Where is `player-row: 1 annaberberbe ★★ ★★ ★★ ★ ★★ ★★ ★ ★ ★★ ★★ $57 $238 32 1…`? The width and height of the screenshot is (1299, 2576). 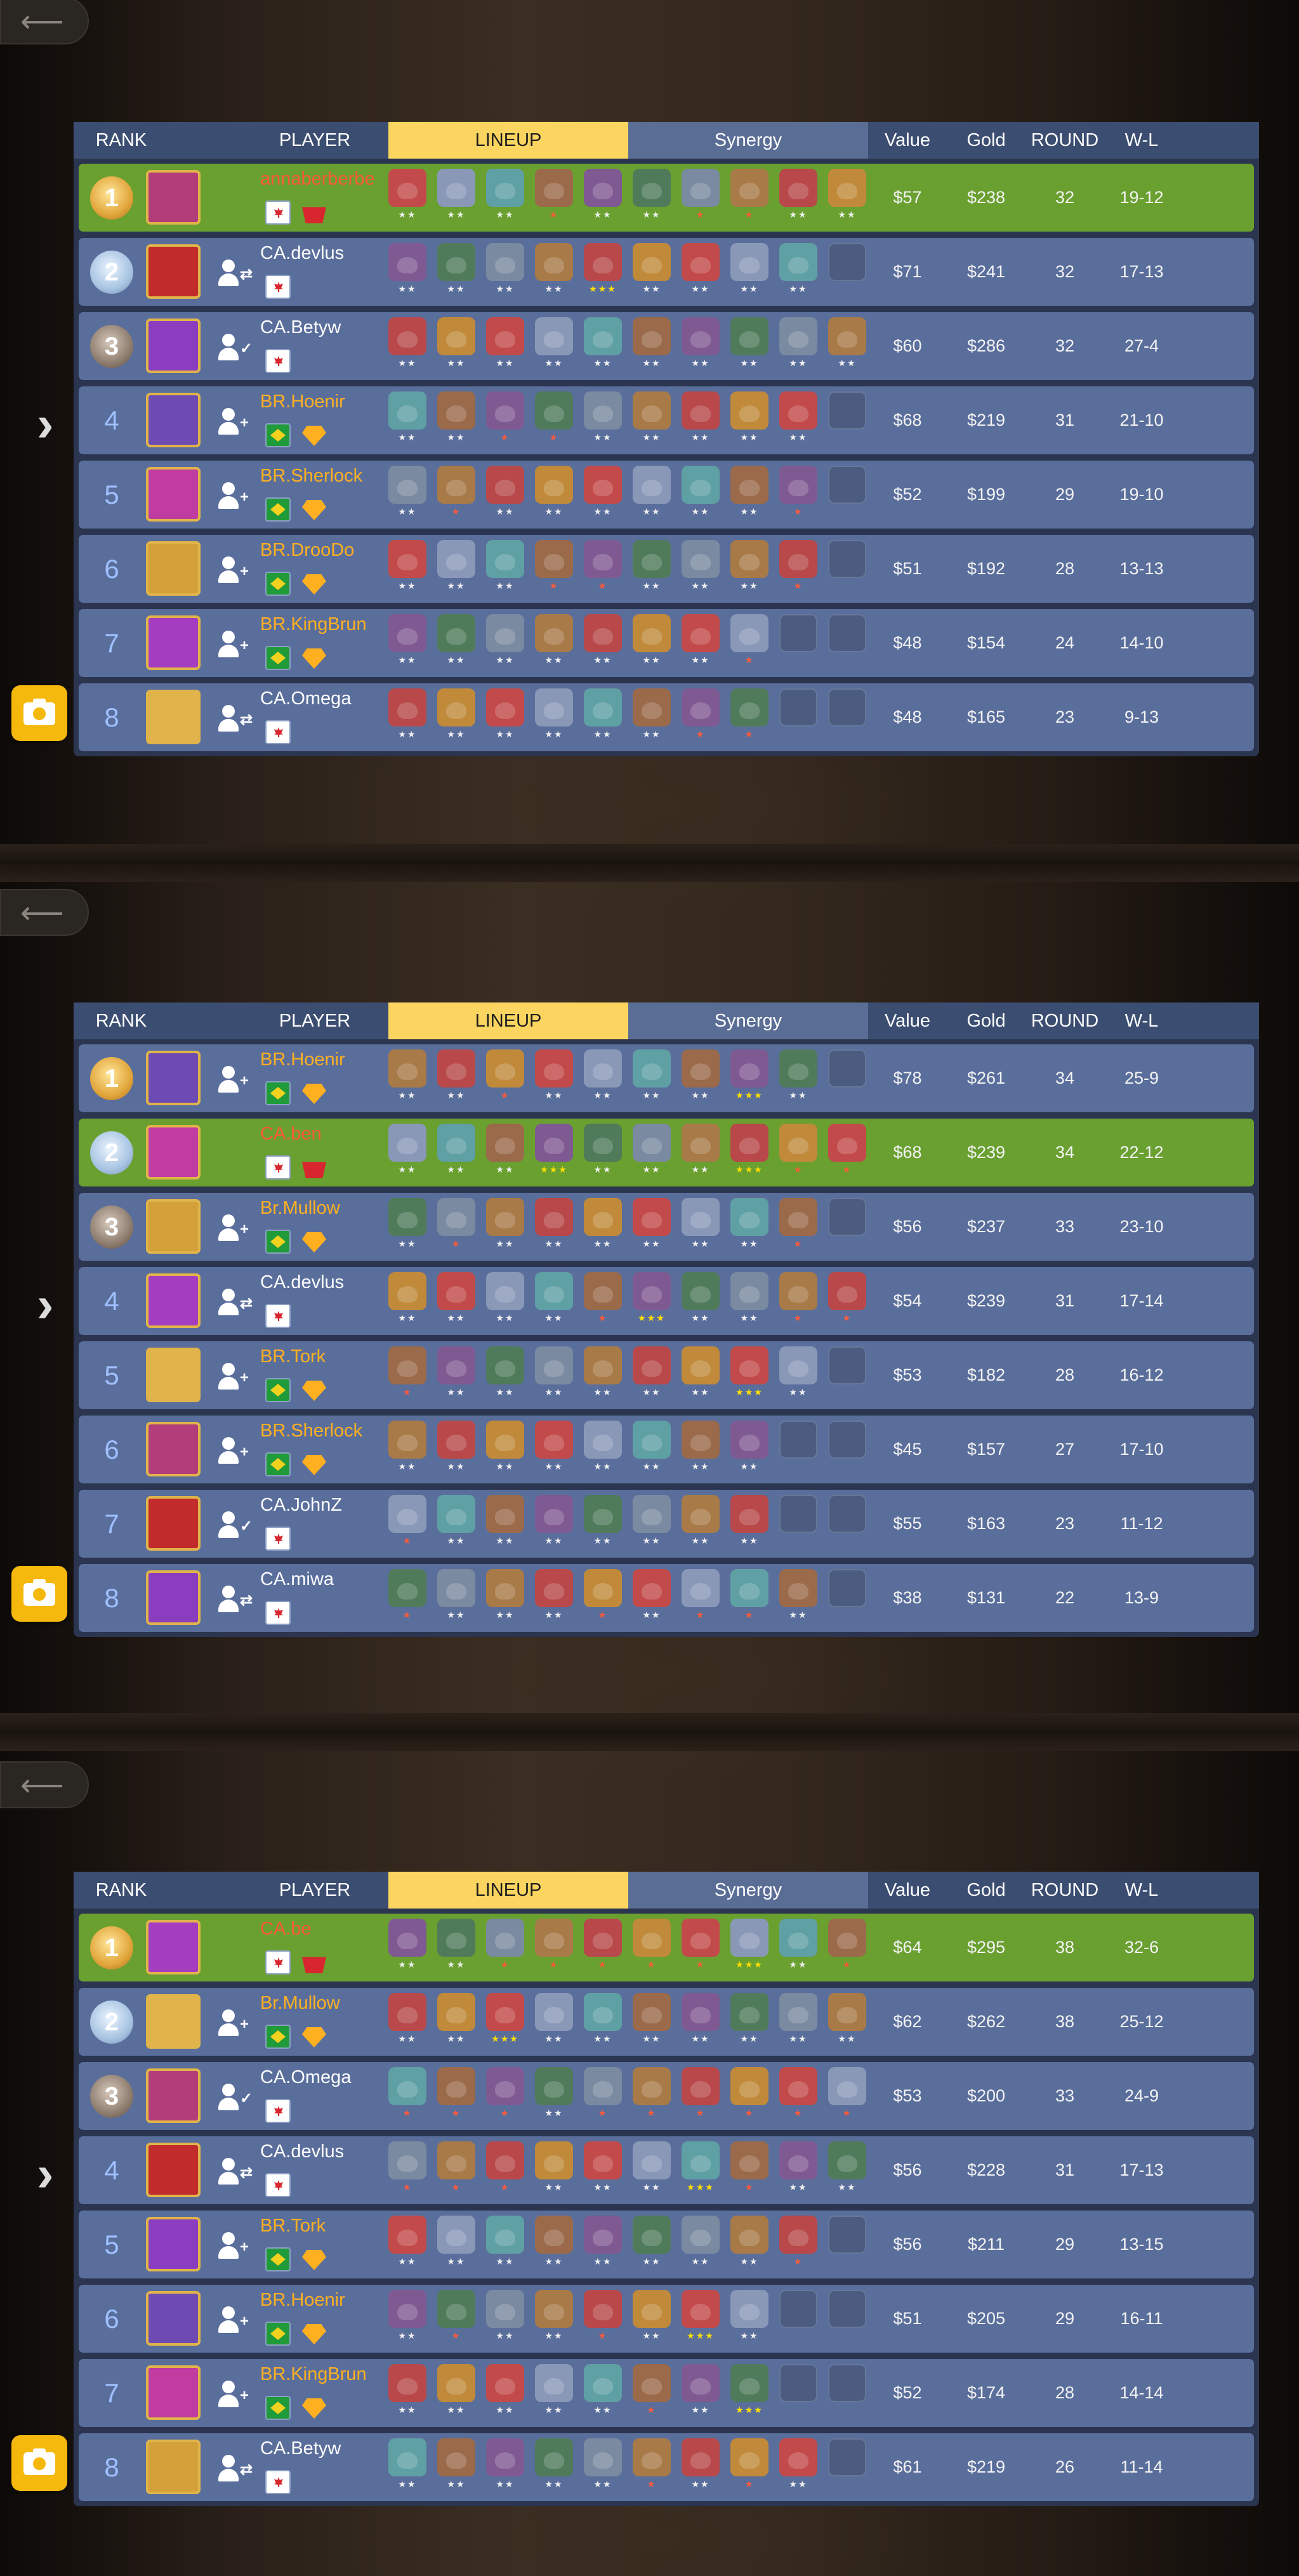
player-row: 1 annaberberbe ★★ ★★ ★★ ★ ★★ ★★ ★ ★ ★★ ★★ $57 $238 32 1… is located at coordinates (666, 198).